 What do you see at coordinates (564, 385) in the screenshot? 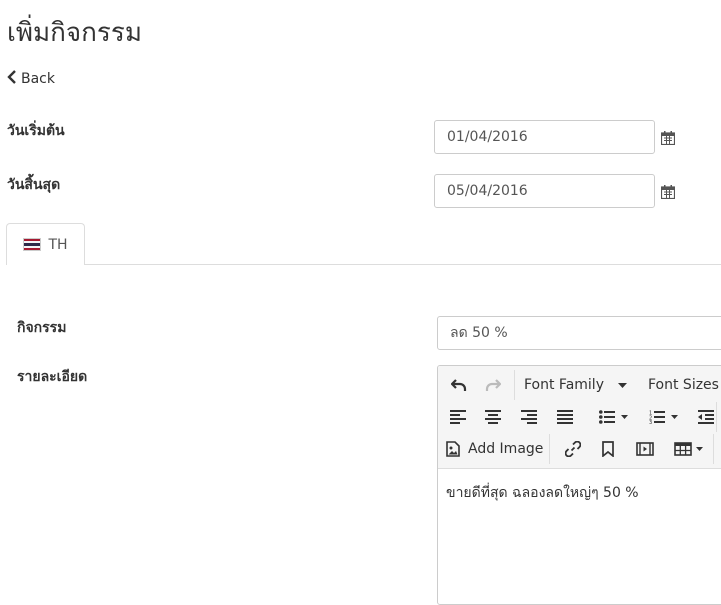
I see `font-family-label: Font Family` at bounding box center [564, 385].